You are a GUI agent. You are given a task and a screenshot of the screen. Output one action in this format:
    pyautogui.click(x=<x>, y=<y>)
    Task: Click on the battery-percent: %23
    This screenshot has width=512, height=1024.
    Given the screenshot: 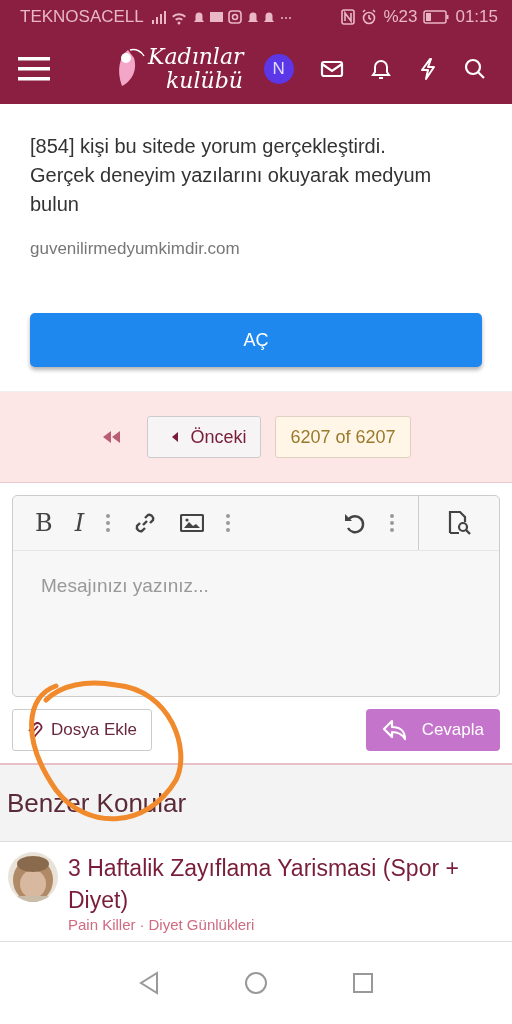 What is the action you would take?
    pyautogui.click(x=400, y=17)
    